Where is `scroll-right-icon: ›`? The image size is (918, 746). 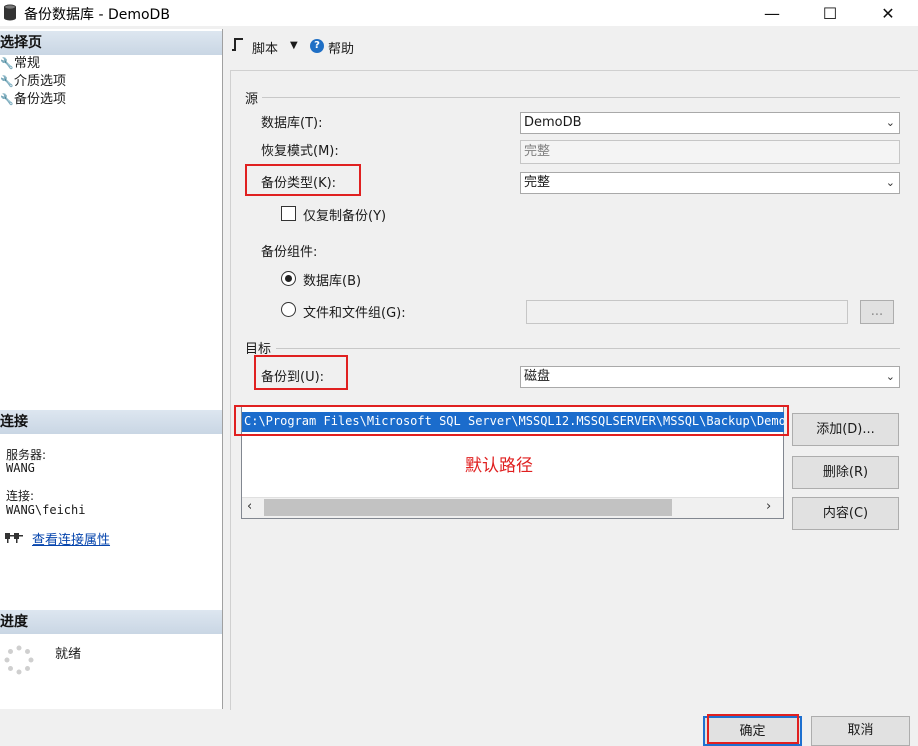
scroll-right-icon: › is located at coordinates (768, 506).